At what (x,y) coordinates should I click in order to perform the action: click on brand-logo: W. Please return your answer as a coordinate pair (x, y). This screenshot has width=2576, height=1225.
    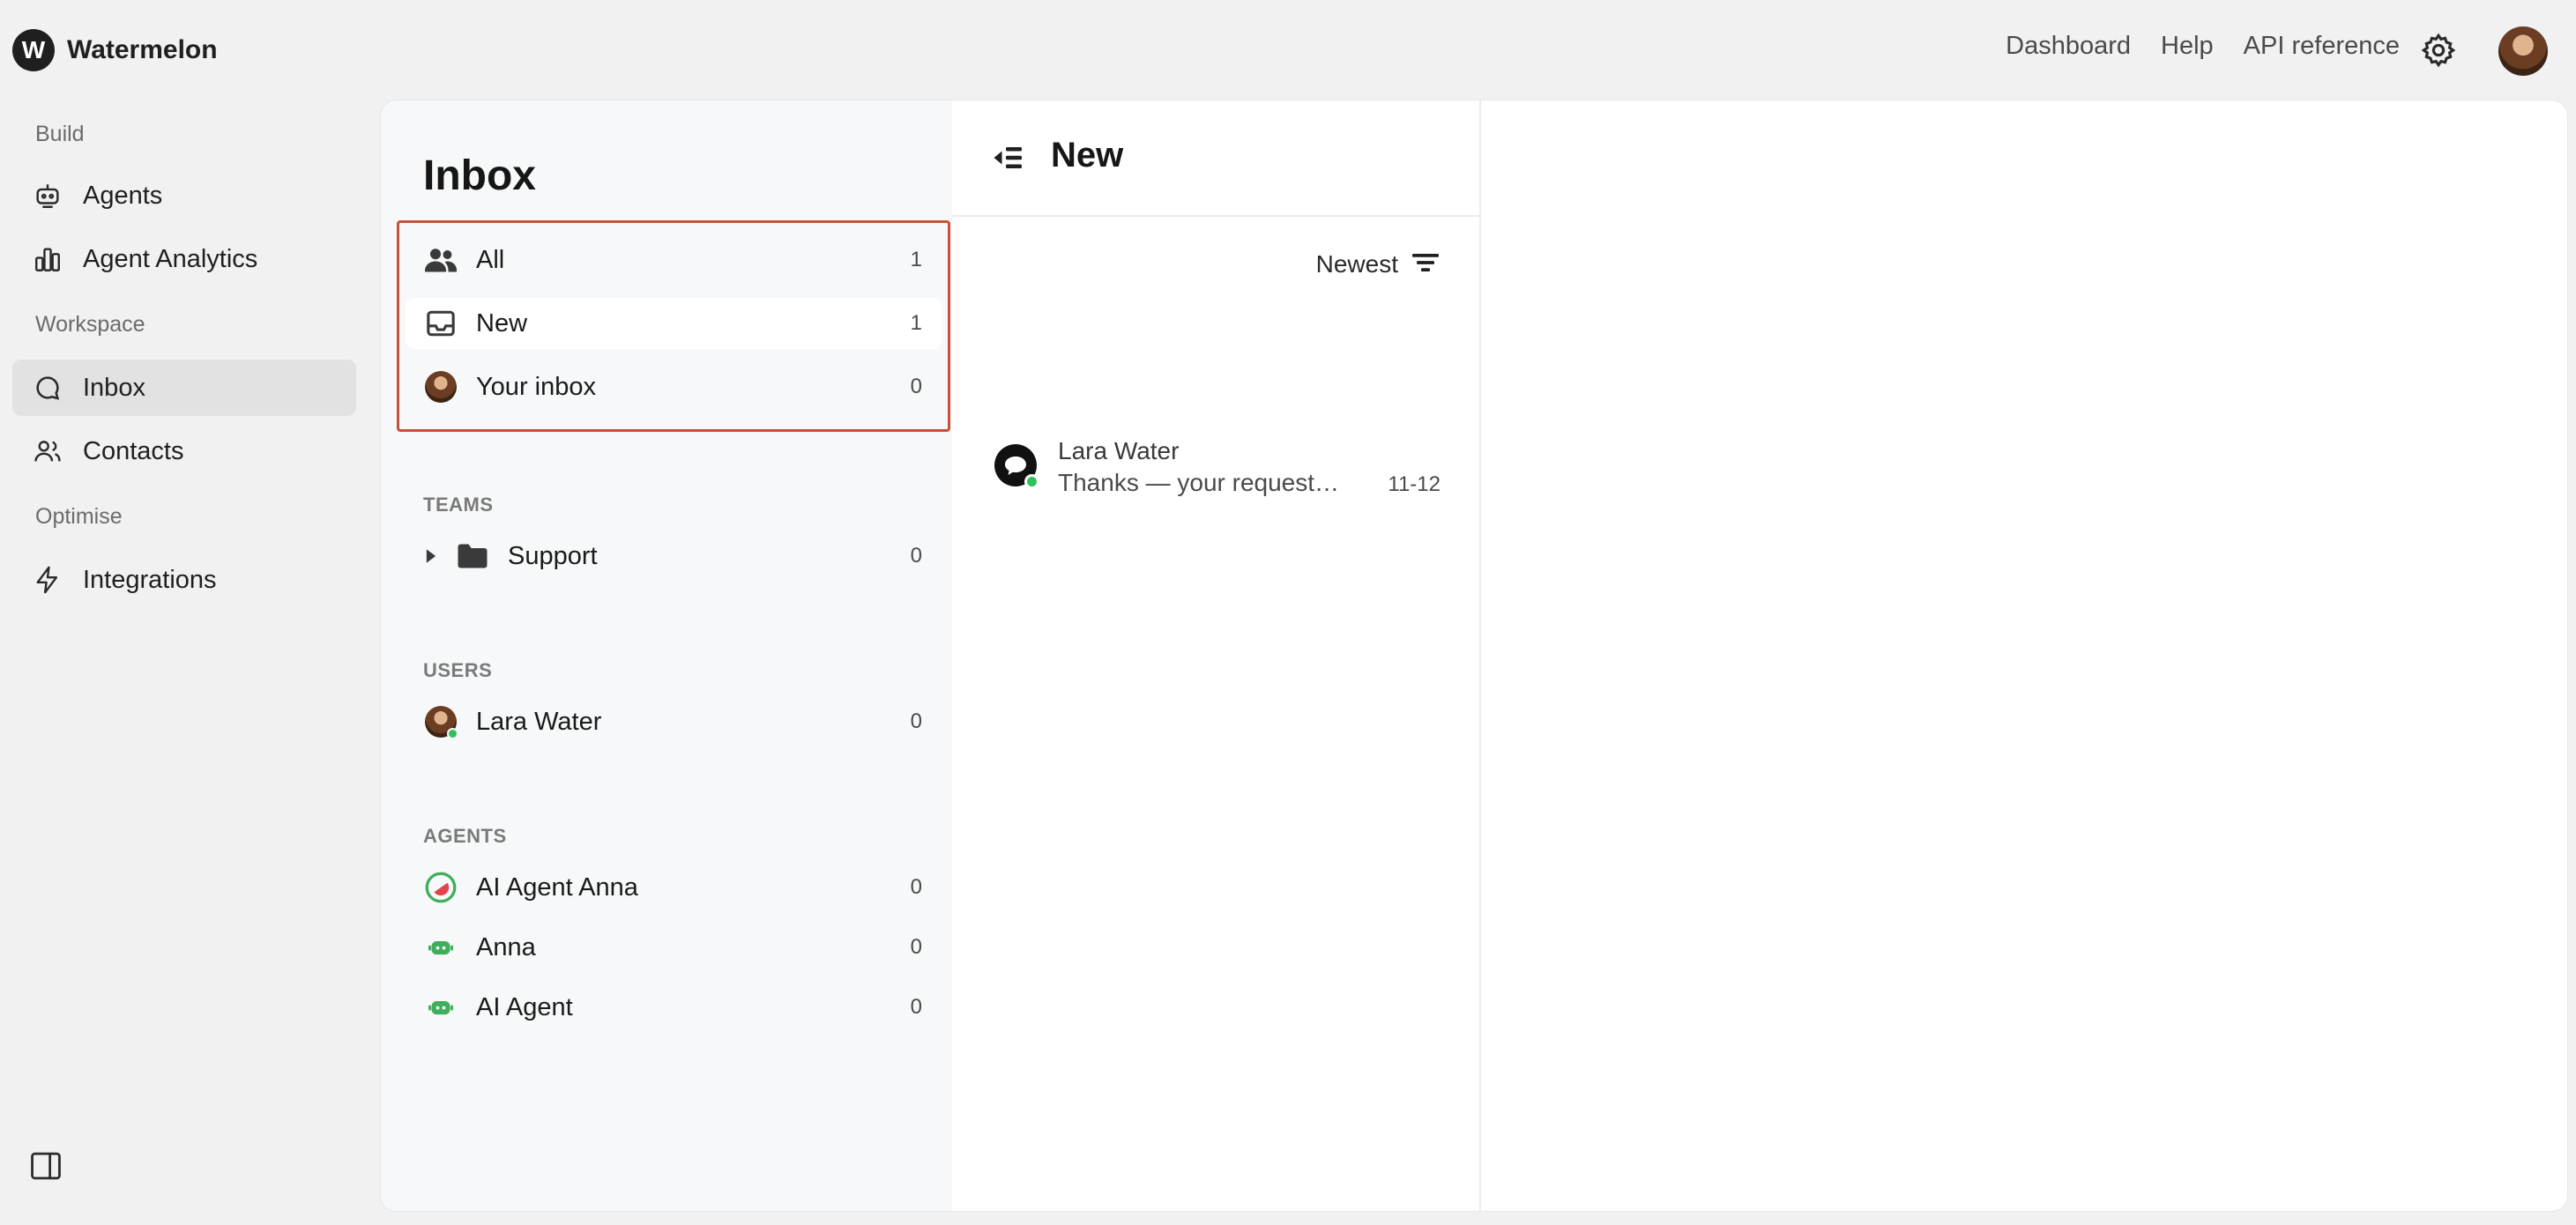
    Looking at the image, I should click on (33, 50).